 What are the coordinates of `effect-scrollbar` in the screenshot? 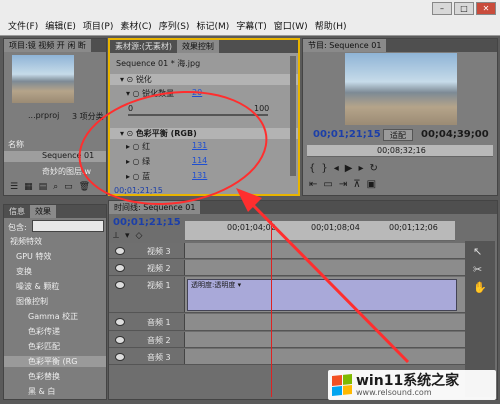 It's located at (293, 116).